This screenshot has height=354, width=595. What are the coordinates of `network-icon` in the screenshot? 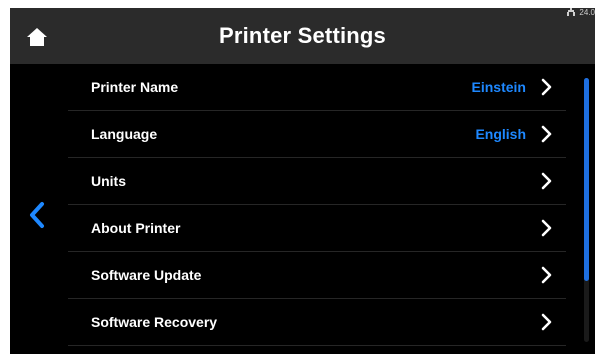 It's located at (571, 12).